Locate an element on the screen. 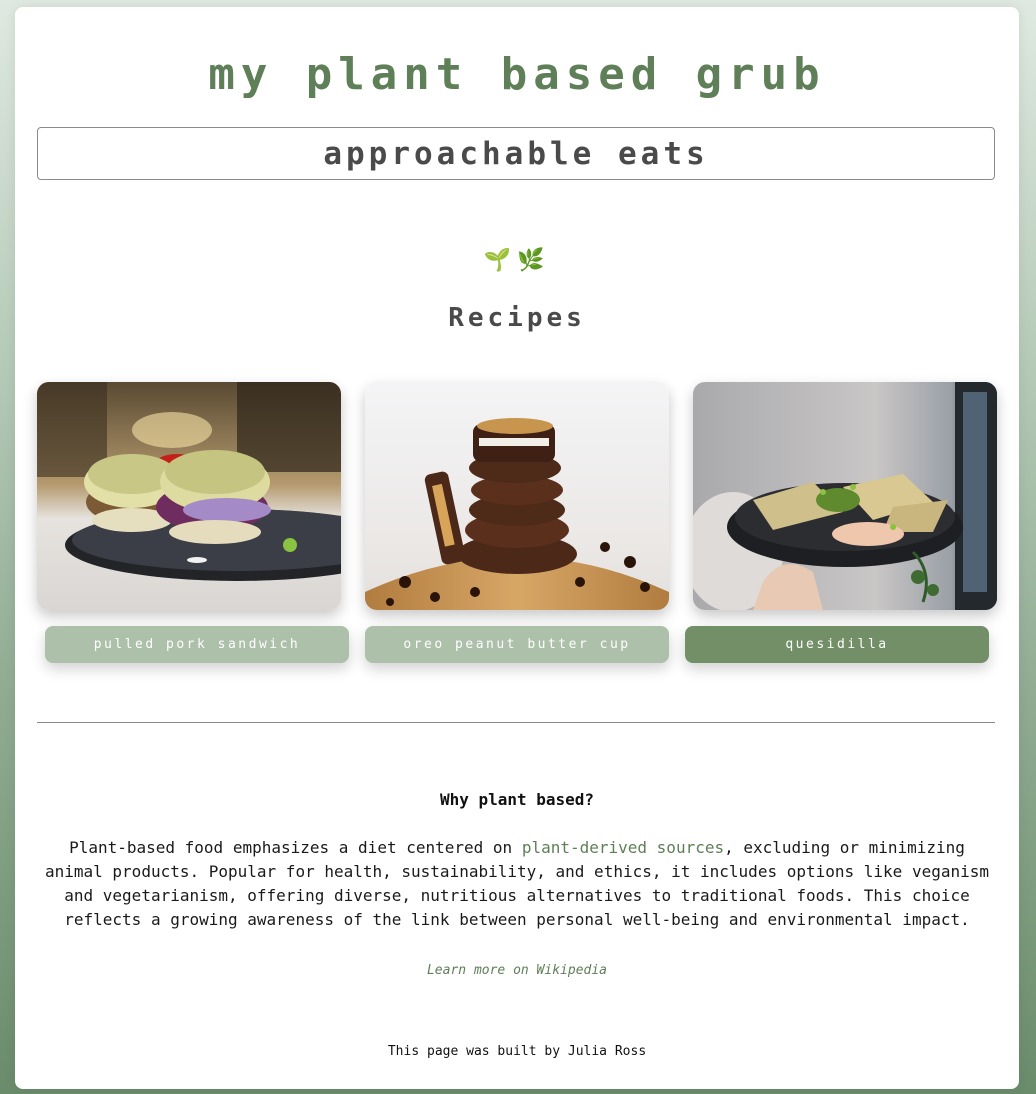 The image size is (1036, 1094). peanut-butter-cup-photo is located at coordinates (517, 496).